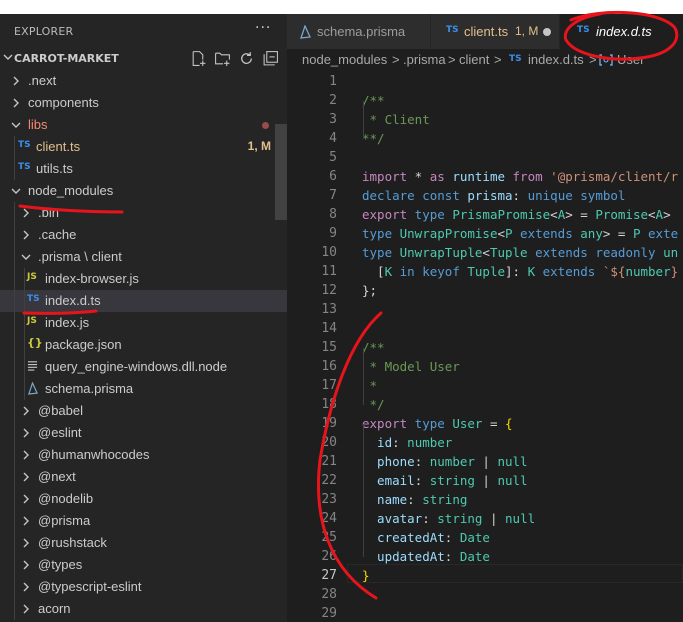  Describe the element at coordinates (67, 322) in the screenshot. I see `tree-item-label: index.js` at that location.